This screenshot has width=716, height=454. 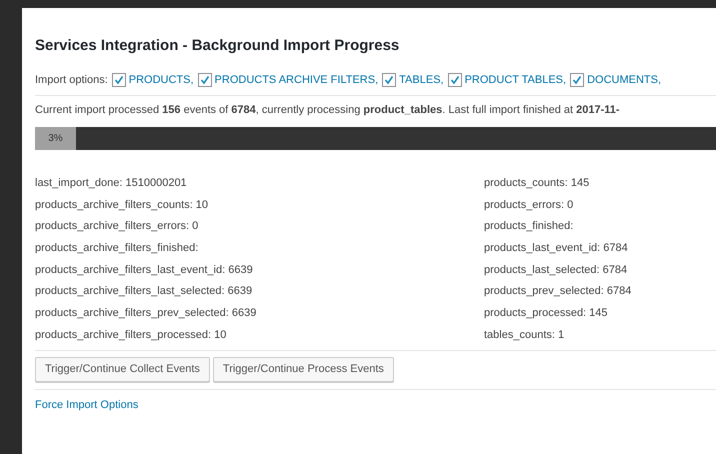 I want to click on trigger-button: Trigger/Continue Collect Events, so click(x=122, y=369).